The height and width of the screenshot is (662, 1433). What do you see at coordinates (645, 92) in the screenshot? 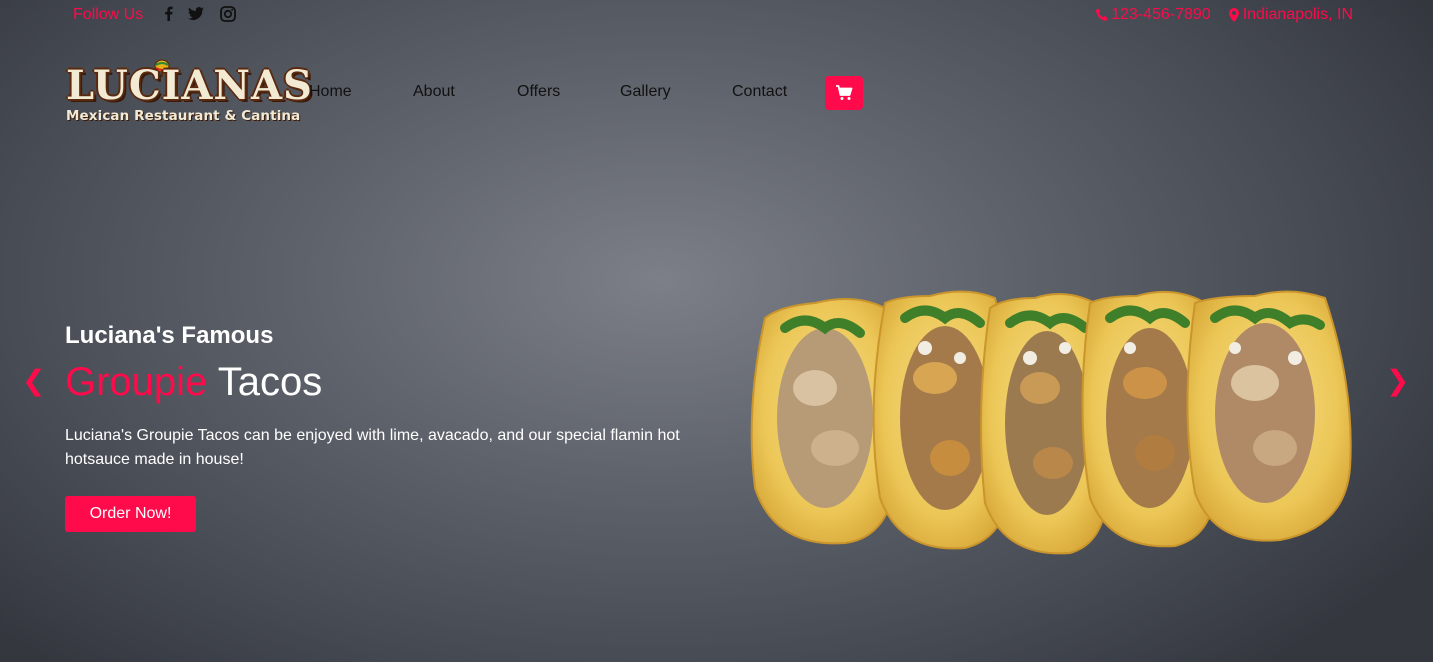
I see `nav-gallery: Gallery` at bounding box center [645, 92].